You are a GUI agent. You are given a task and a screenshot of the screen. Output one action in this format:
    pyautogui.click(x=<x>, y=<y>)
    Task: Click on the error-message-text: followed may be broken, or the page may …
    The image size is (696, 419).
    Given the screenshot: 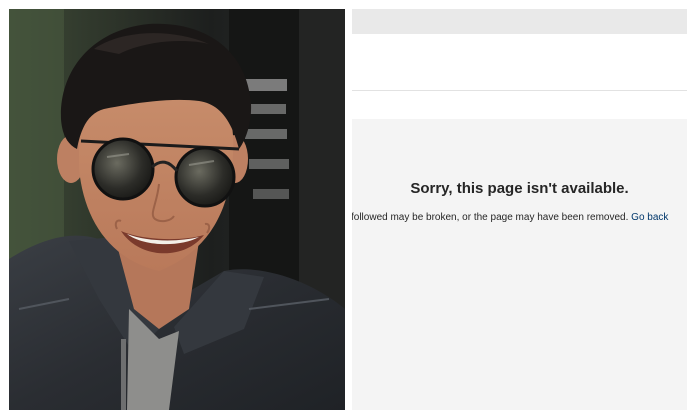 What is the action you would take?
    pyautogui.click(x=490, y=217)
    